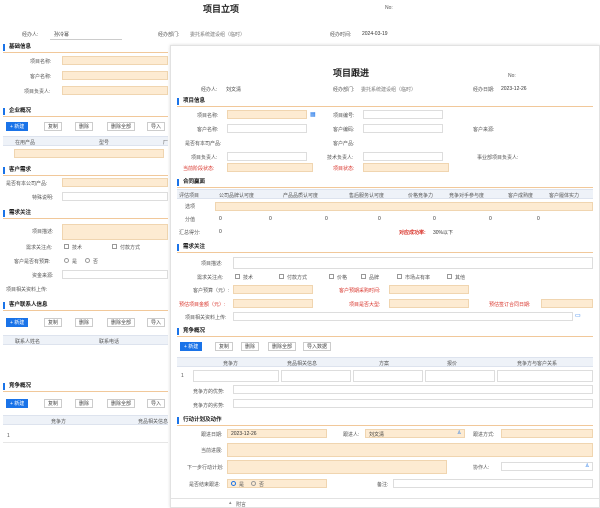 The height and width of the screenshot is (508, 600). What do you see at coordinates (233, 483) in the screenshot?
I see `front-ended-yes-radio` at bounding box center [233, 483].